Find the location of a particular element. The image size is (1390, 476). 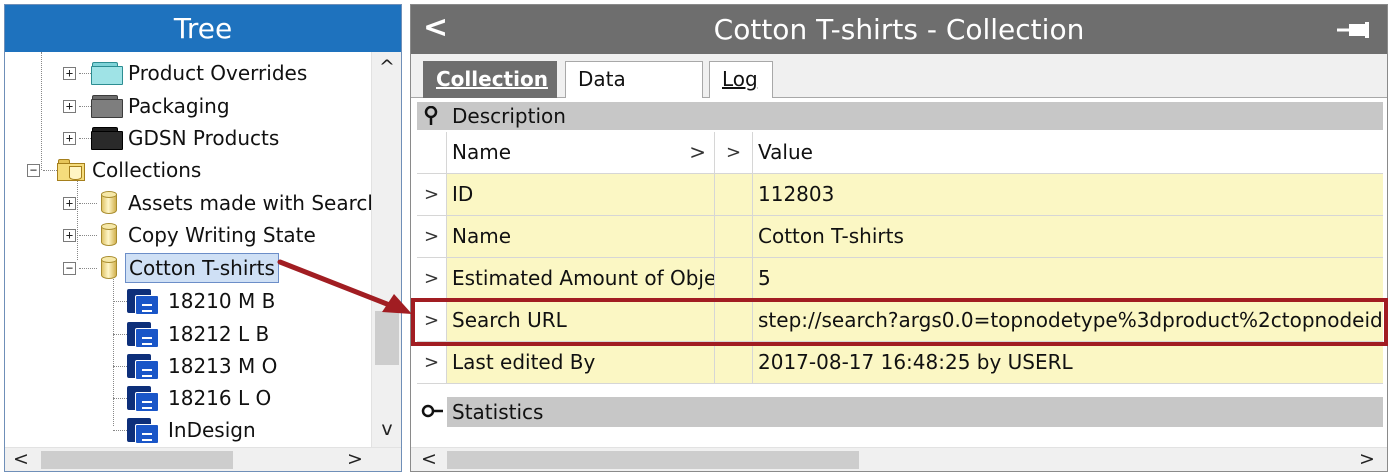

tree-node-collections: Collections is located at coordinates (130, 170).